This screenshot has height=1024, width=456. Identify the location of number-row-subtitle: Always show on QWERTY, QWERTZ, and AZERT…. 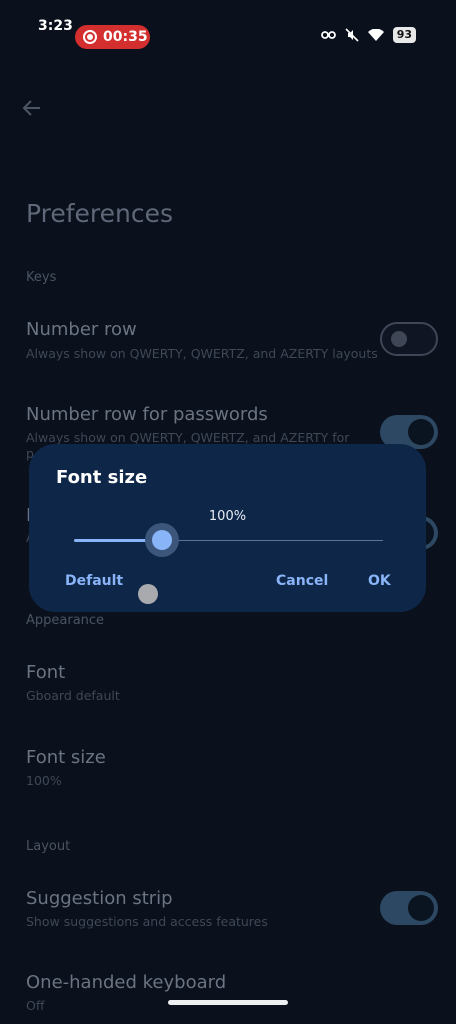
(202, 353).